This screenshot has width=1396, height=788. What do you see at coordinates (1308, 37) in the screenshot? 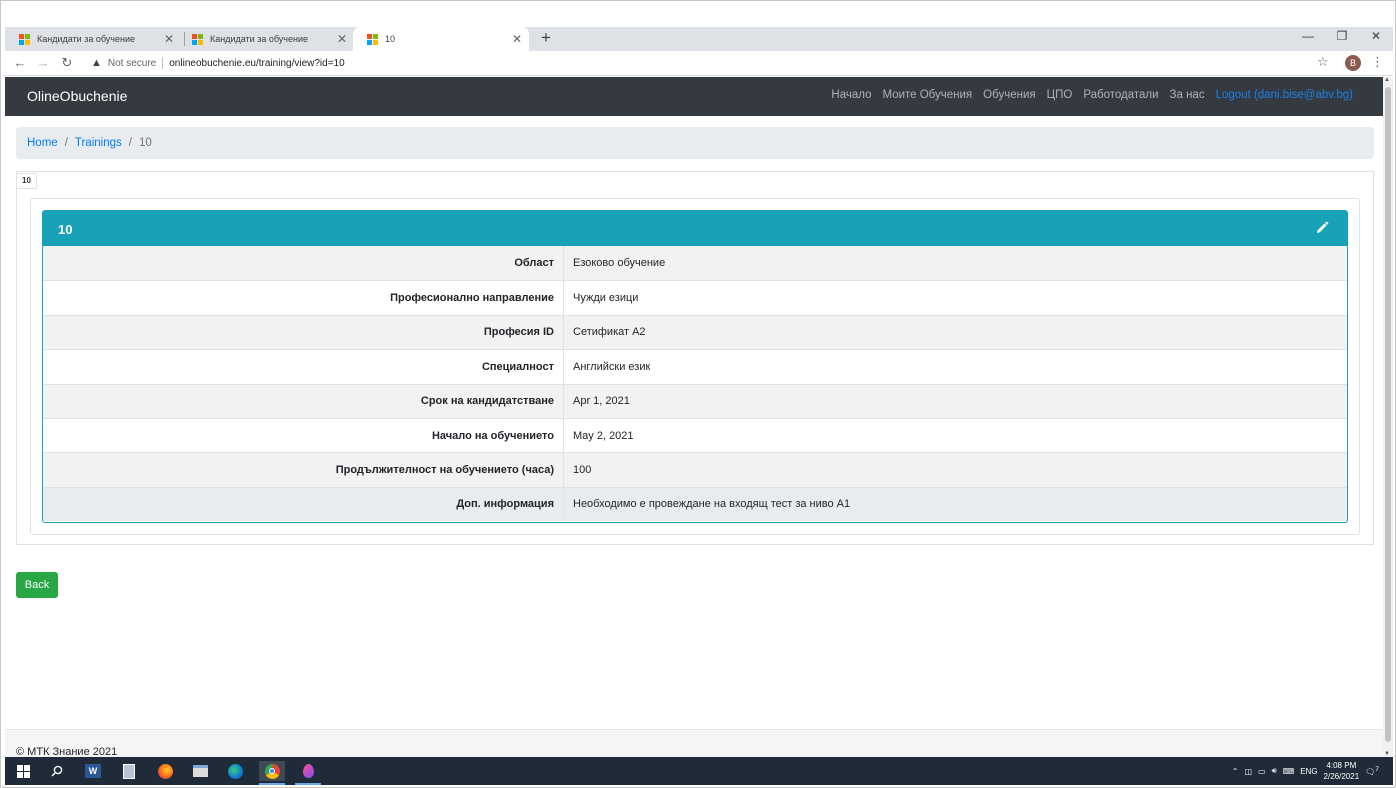
I see `minimize-button: —` at bounding box center [1308, 37].